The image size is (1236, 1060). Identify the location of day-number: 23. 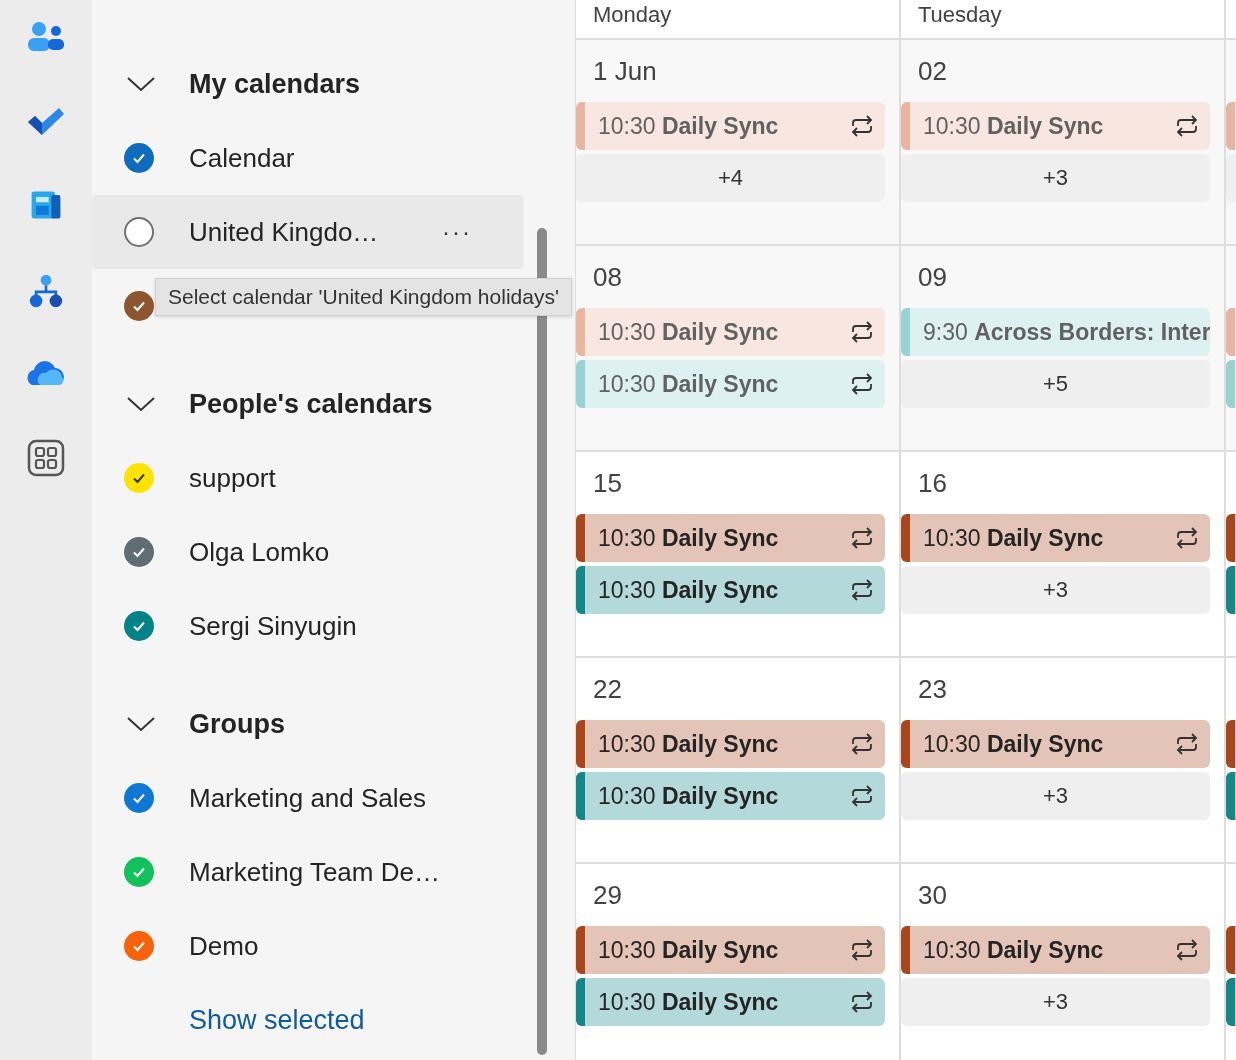
(932, 689).